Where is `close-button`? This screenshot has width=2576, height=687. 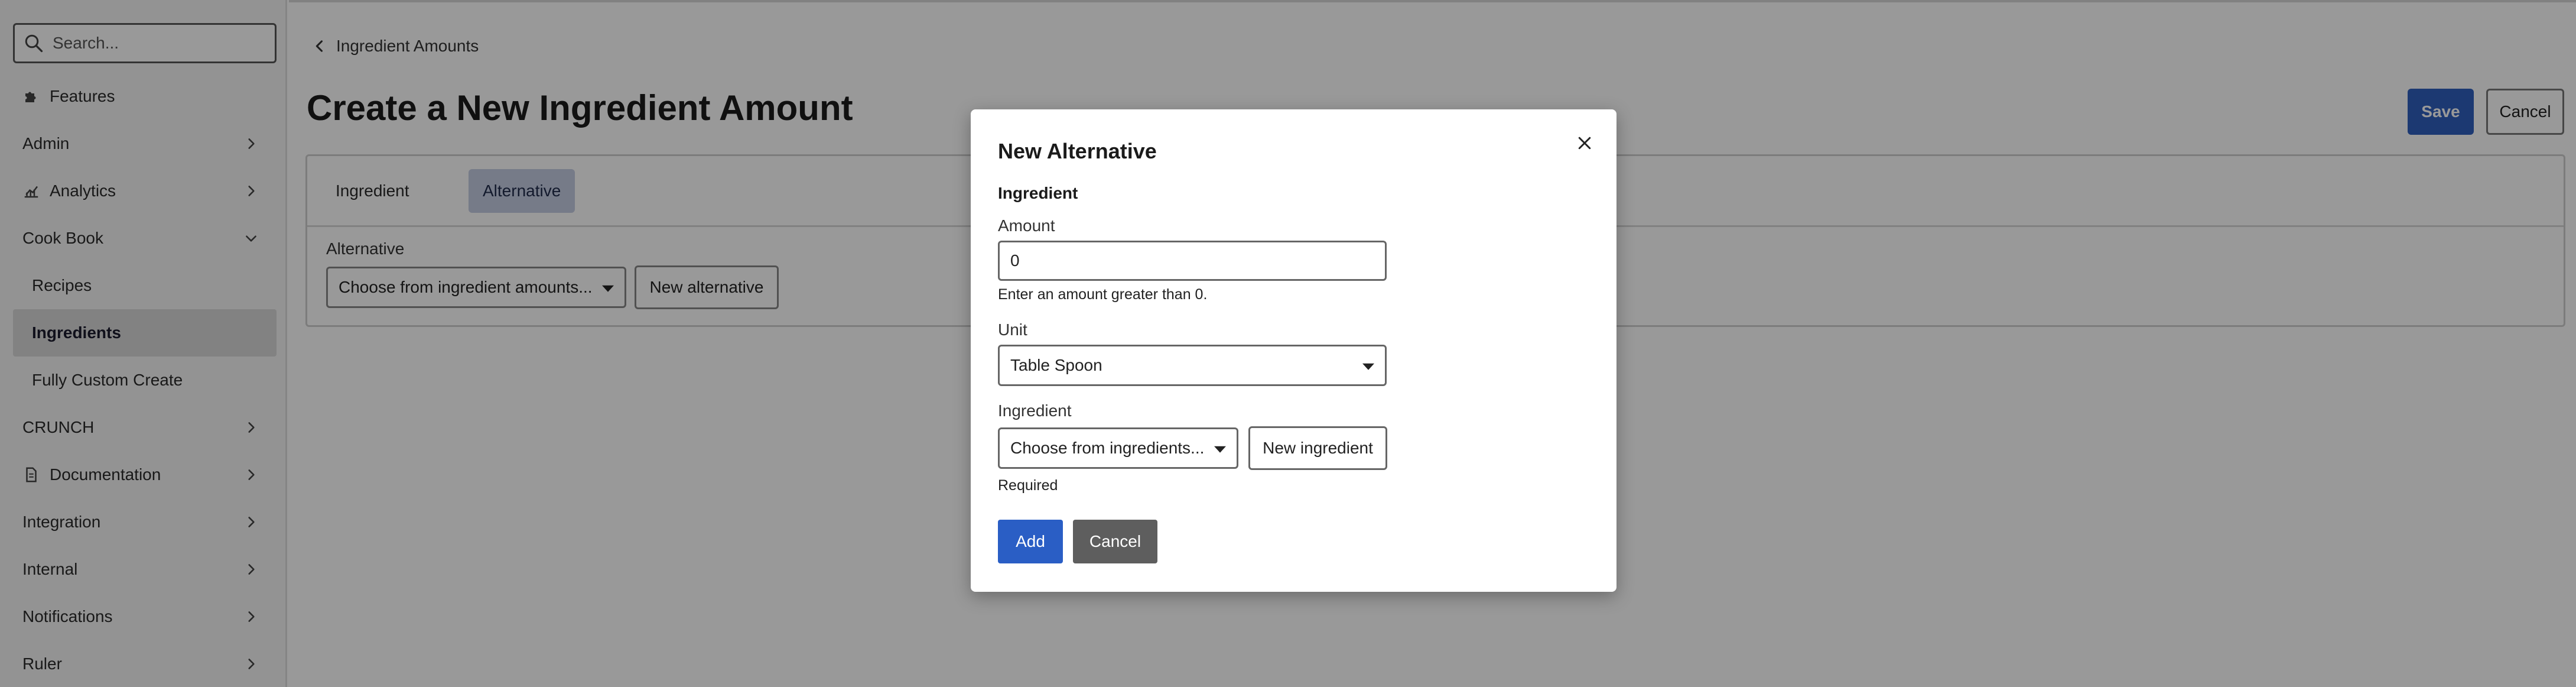
close-button is located at coordinates (1585, 143).